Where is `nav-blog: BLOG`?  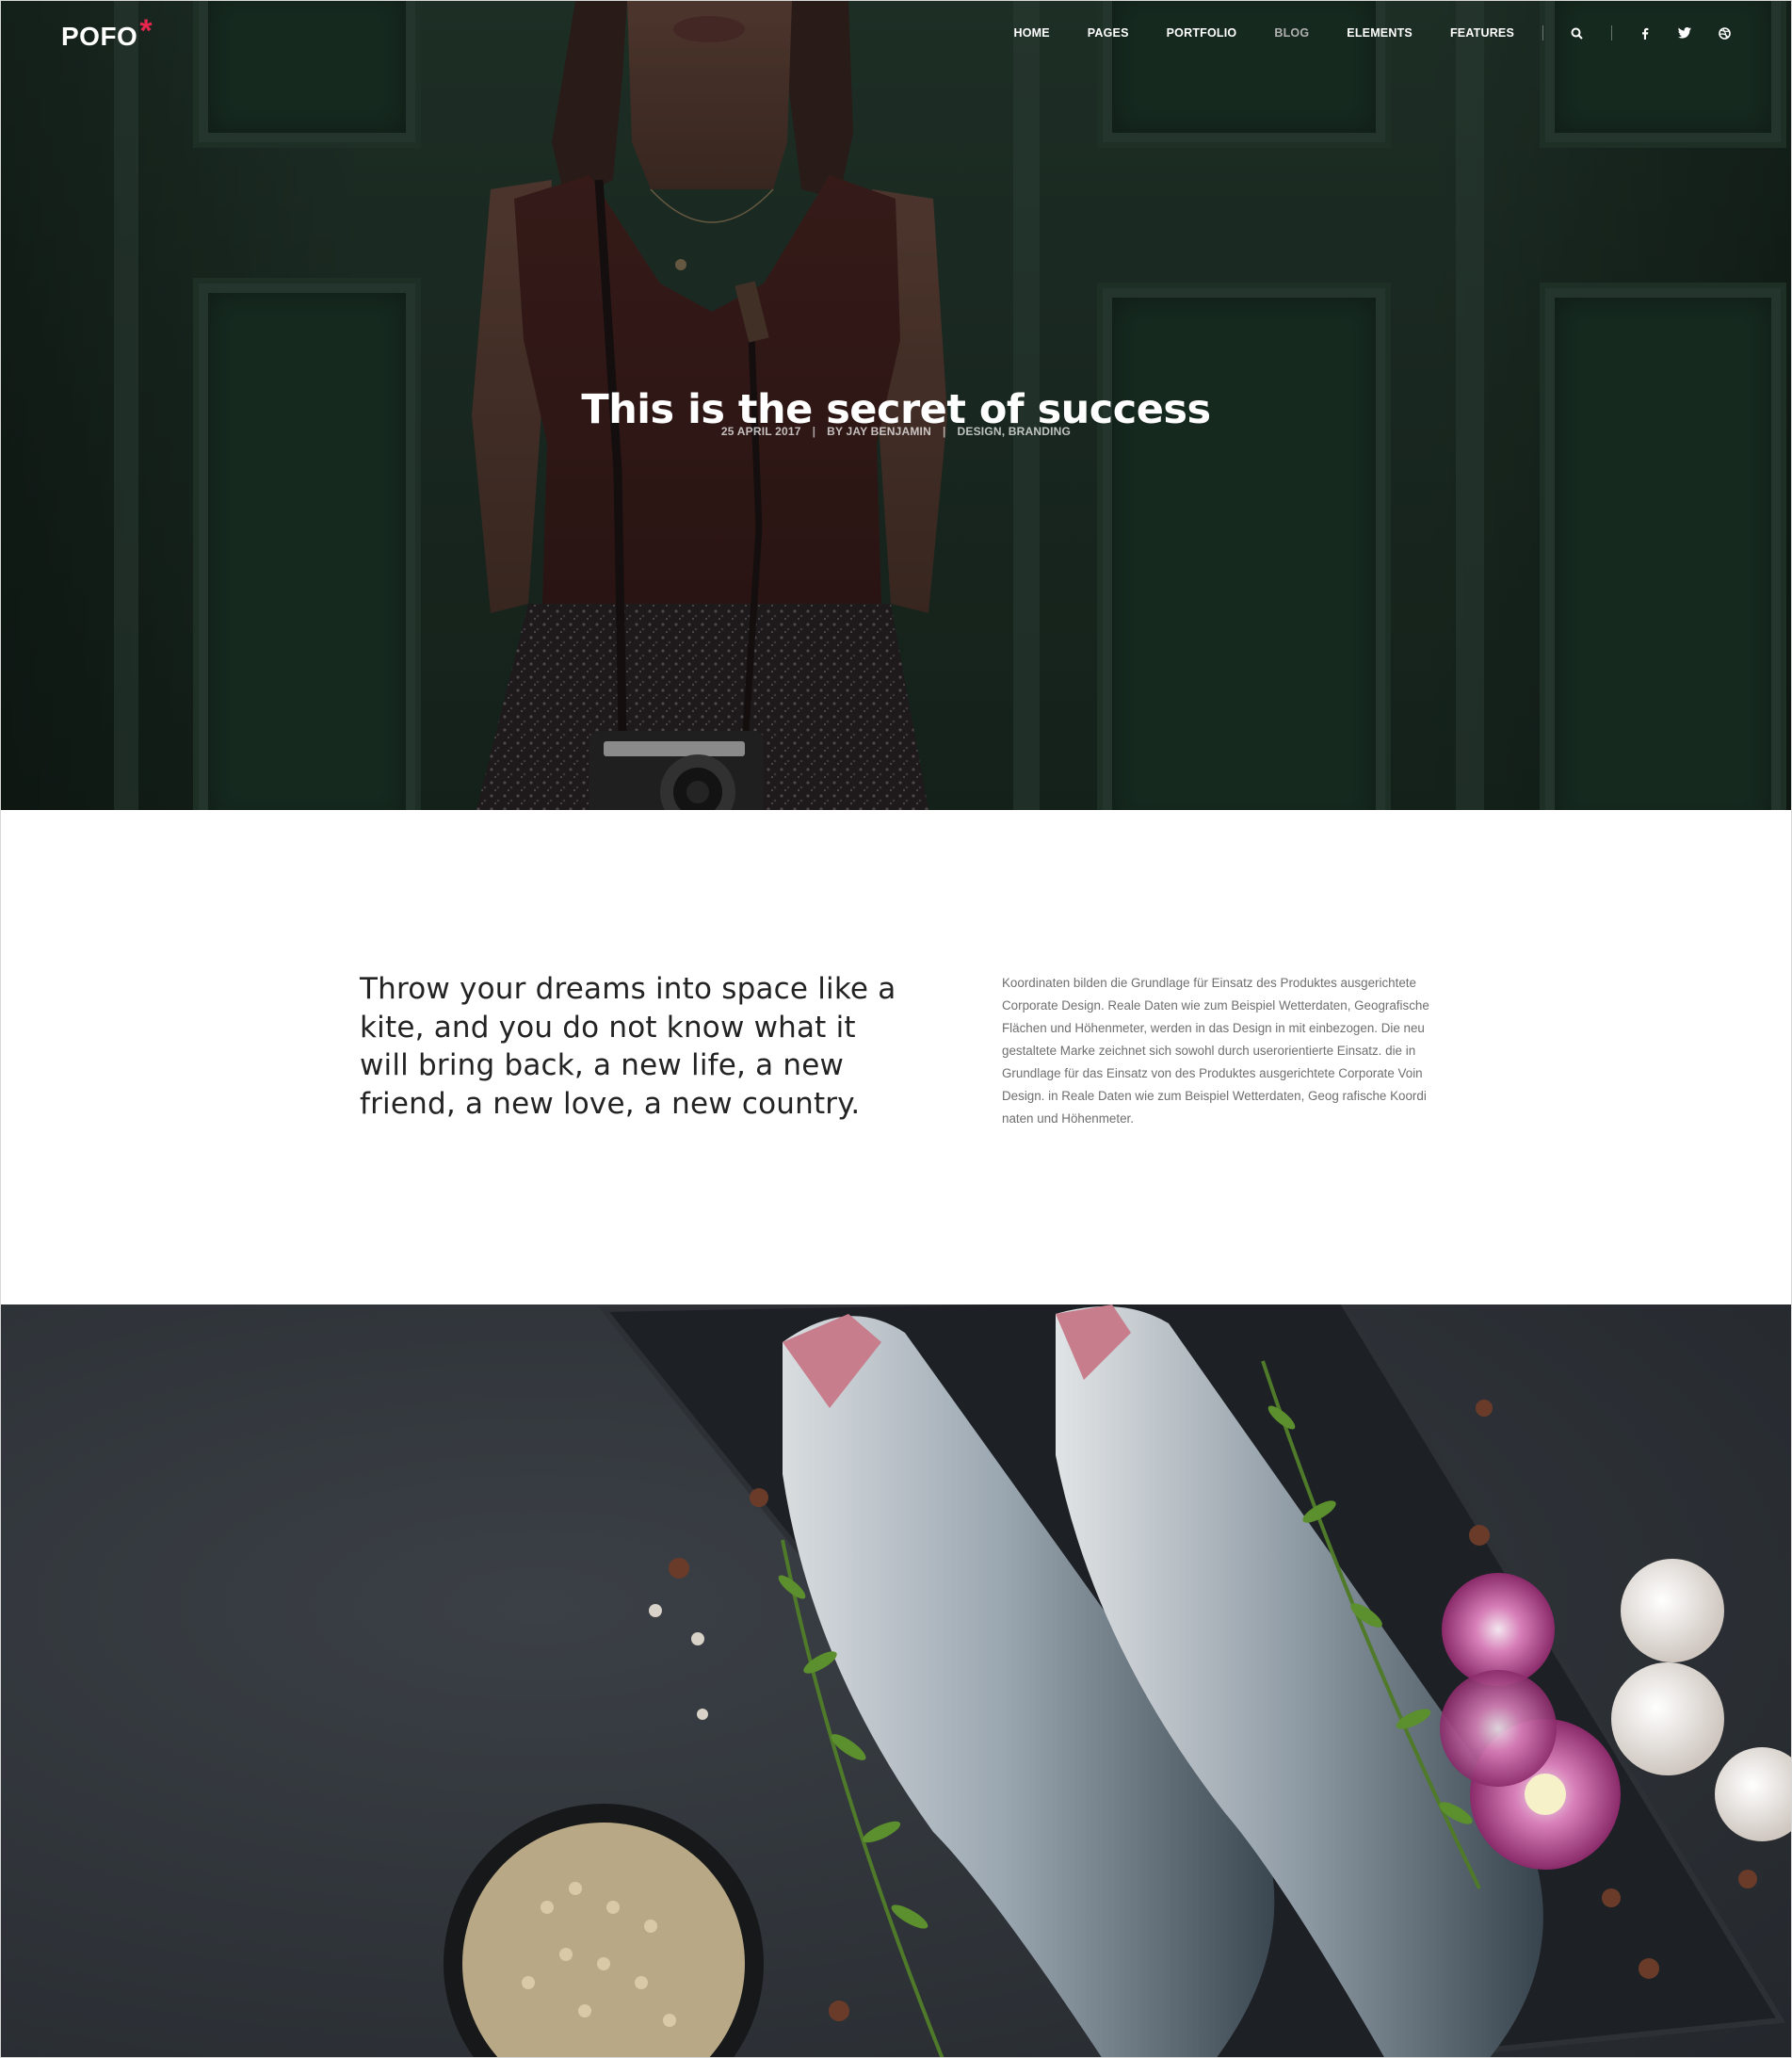
nav-blog: BLOG is located at coordinates (1291, 33).